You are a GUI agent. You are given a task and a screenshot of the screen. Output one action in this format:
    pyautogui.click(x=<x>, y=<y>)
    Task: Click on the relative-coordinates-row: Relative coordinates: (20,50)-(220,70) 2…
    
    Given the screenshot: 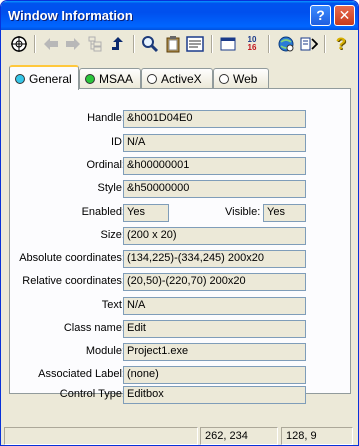 What is the action you would take?
    pyautogui.click(x=181, y=282)
    